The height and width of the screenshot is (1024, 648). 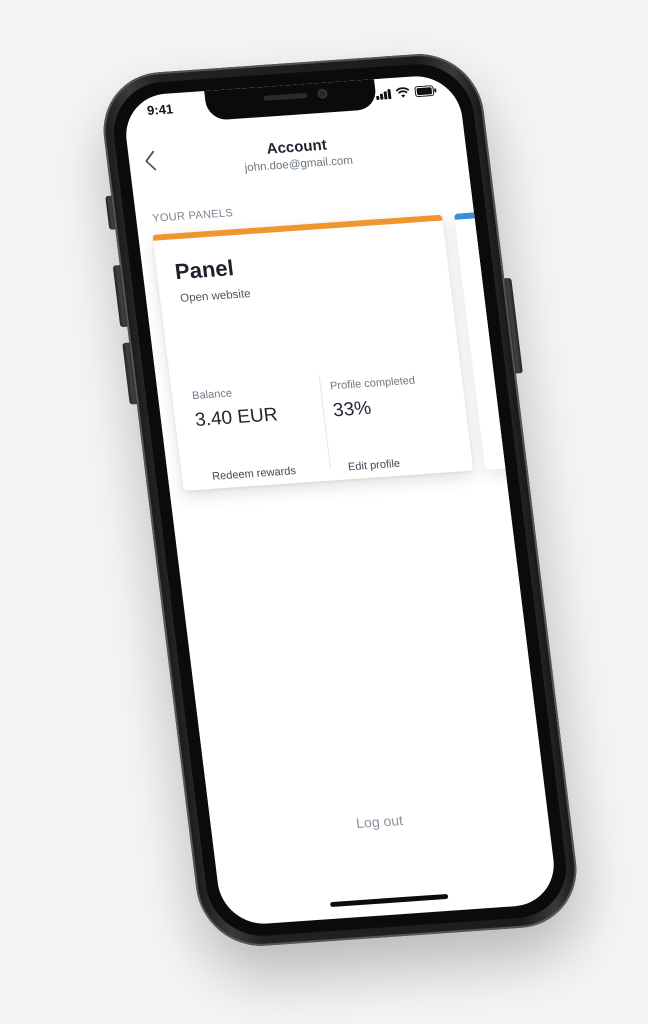 What do you see at coordinates (389, 900) in the screenshot?
I see `home-indicator` at bounding box center [389, 900].